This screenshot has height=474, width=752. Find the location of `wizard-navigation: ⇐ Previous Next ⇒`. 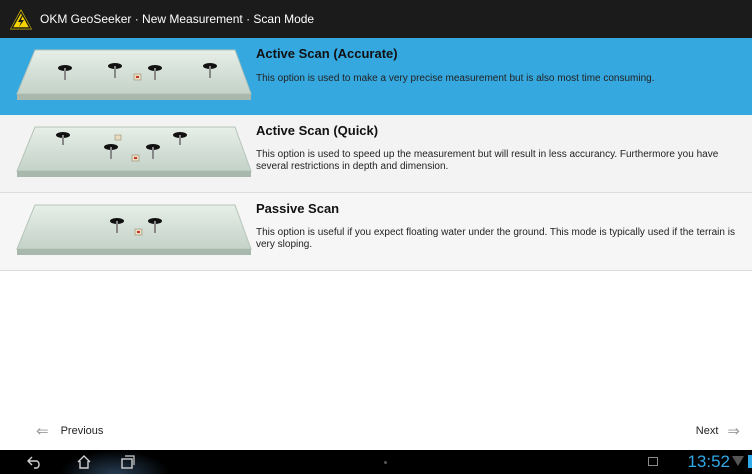

wizard-navigation: ⇐ Previous Next ⇒ is located at coordinates (376, 431).